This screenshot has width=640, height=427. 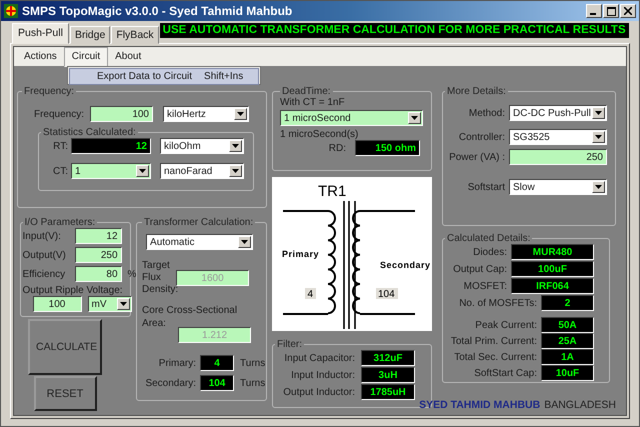 What do you see at coordinates (98, 236) in the screenshot?
I see `input-field: 12` at bounding box center [98, 236].